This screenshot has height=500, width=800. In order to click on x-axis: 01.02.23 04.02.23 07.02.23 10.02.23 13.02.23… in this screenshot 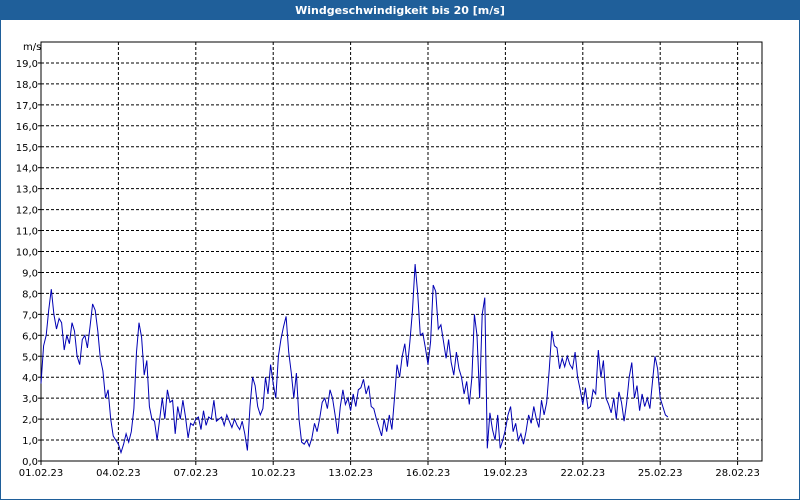, I will do `click(389, 470)`.